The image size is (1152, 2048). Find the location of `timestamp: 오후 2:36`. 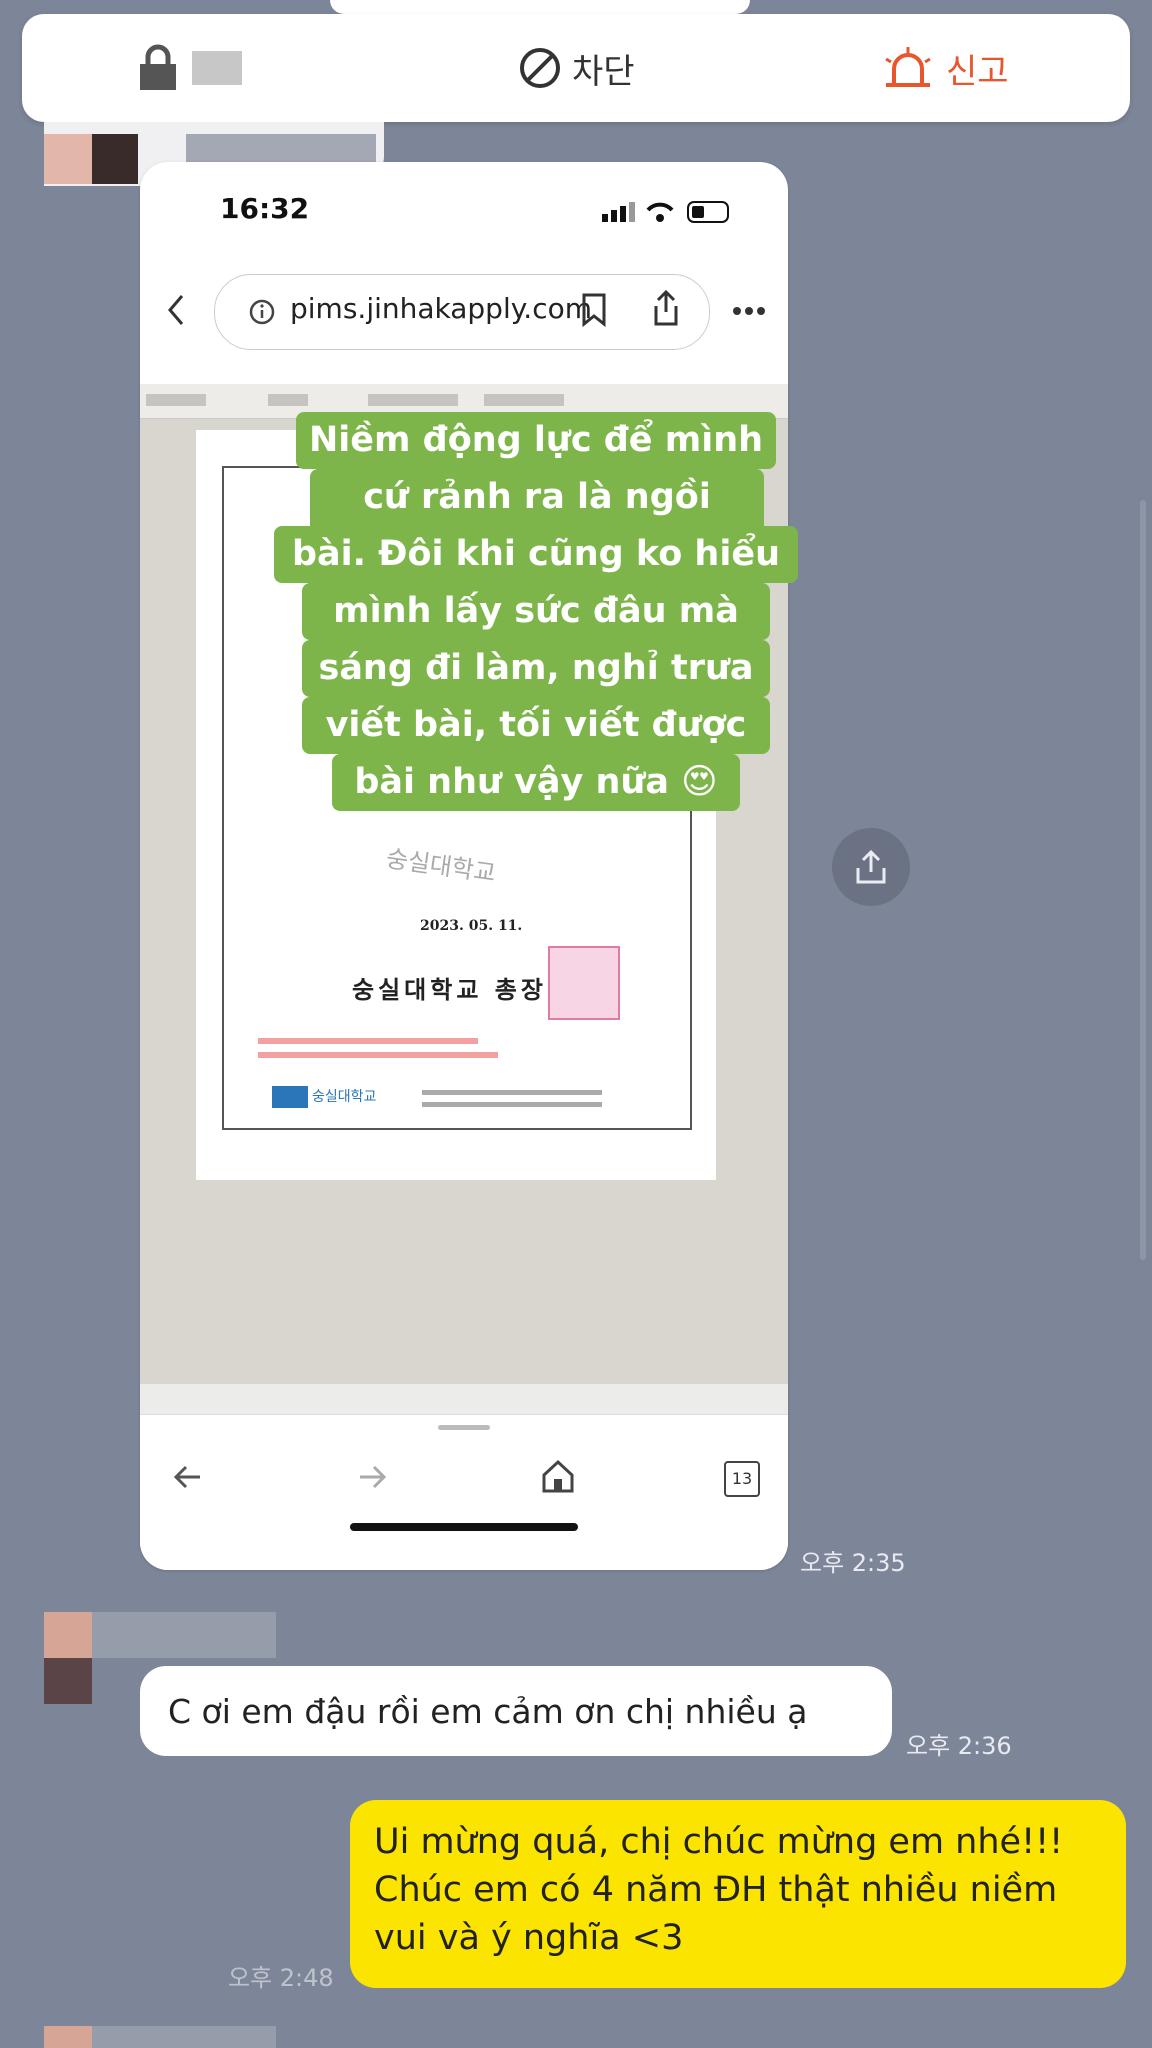

timestamp: 오후 2:36 is located at coordinates (959, 1746).